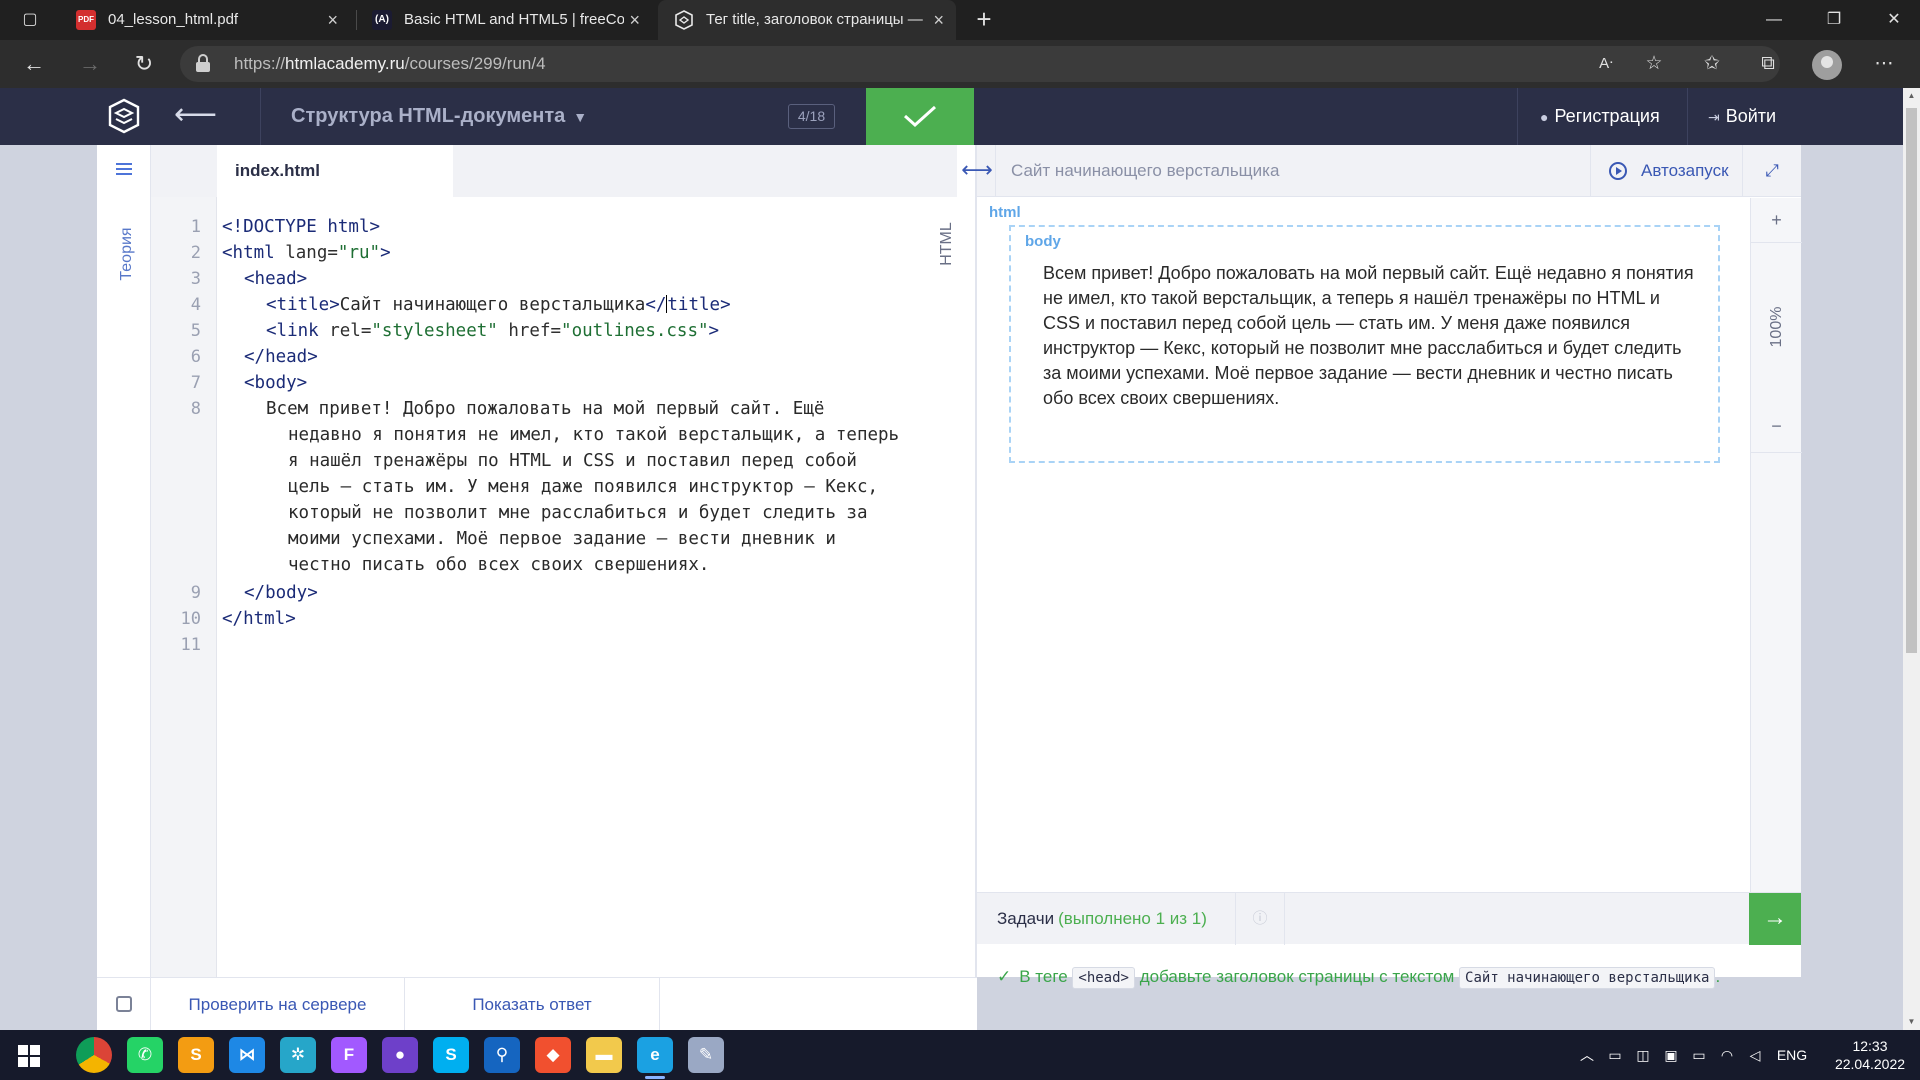 This screenshot has width=1920, height=1080. What do you see at coordinates (1297, 976) in the screenshot?
I see `task-text: добавьте заголовок страницы с текстом` at bounding box center [1297, 976].